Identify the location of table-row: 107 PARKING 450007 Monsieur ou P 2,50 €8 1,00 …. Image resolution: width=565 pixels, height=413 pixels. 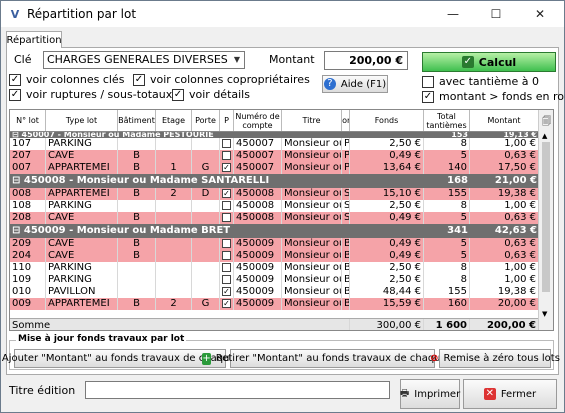
(274, 144).